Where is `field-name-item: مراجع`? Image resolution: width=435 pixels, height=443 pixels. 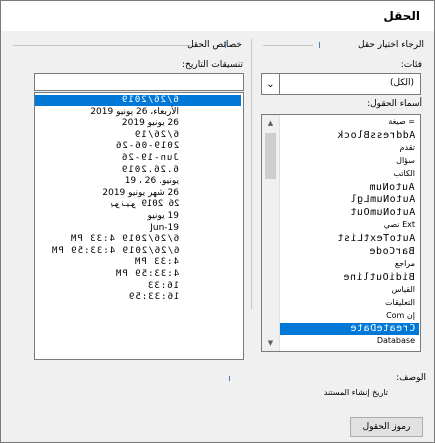
field-name-item: مراجع is located at coordinates (349, 265).